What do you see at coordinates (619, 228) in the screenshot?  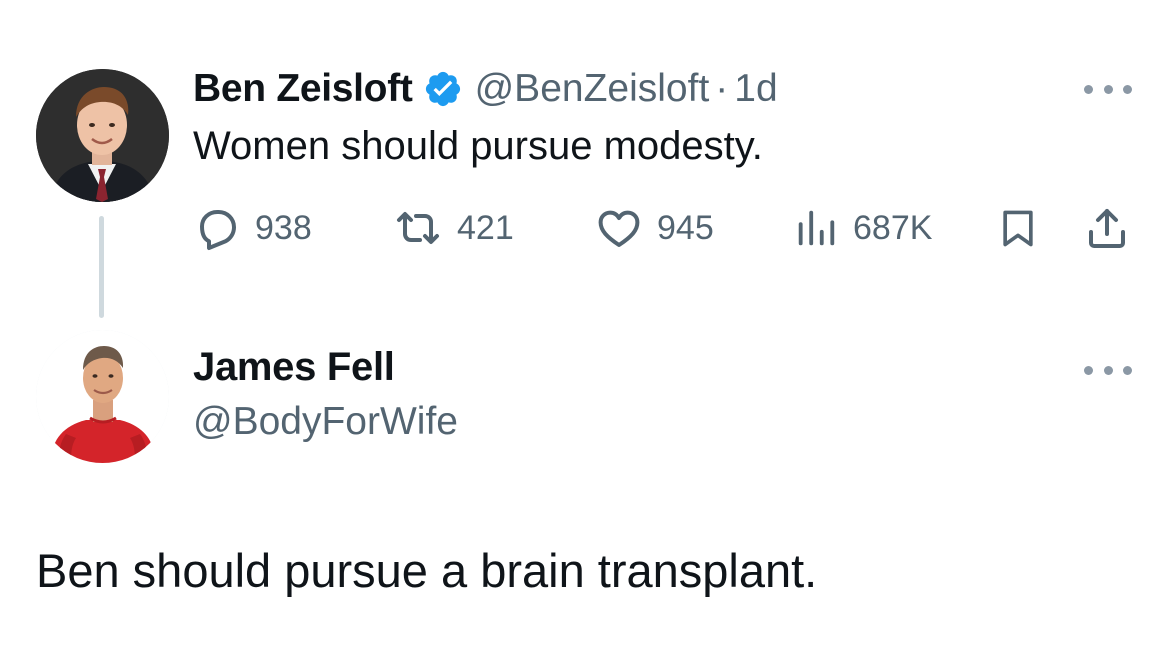 I see `heart-icon` at bounding box center [619, 228].